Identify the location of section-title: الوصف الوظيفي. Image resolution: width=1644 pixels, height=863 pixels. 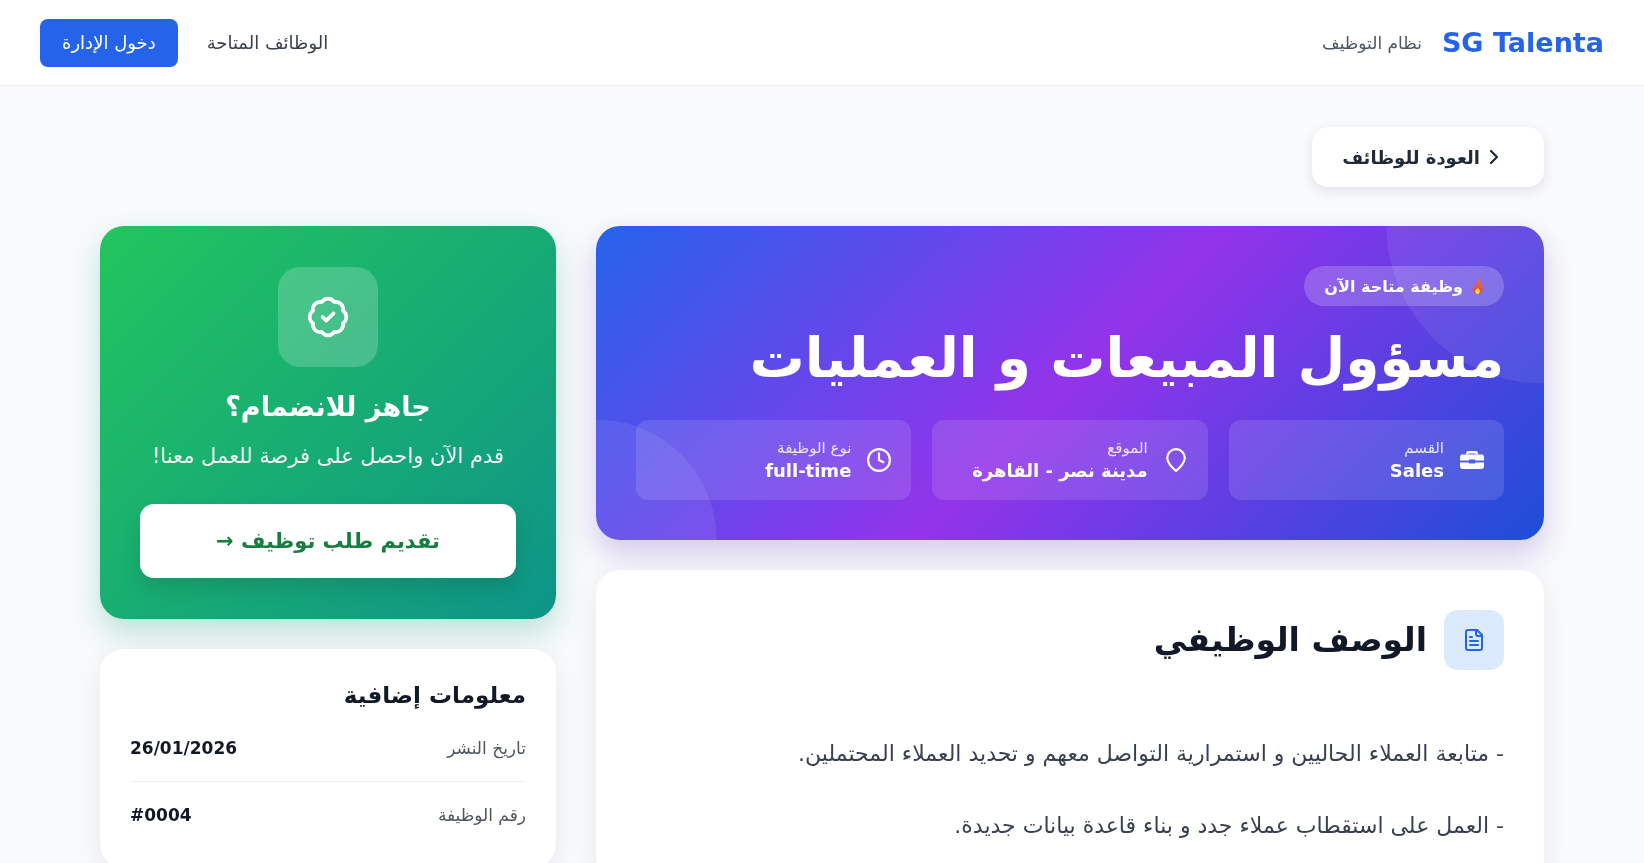
(1290, 639).